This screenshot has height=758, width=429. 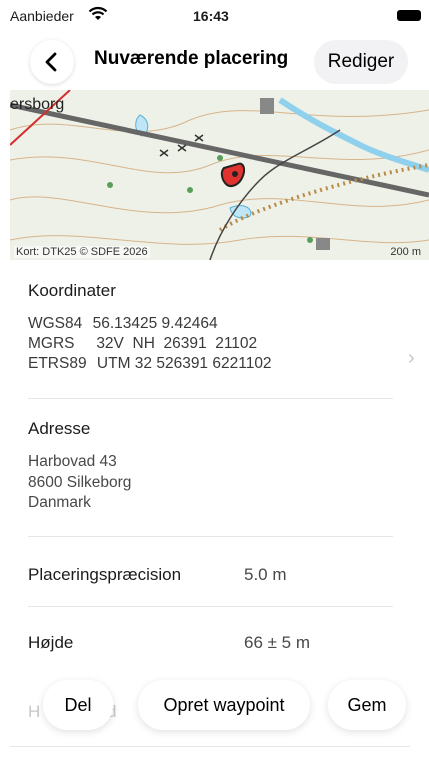 I want to click on map-place-label: ersborg, so click(x=37, y=104).